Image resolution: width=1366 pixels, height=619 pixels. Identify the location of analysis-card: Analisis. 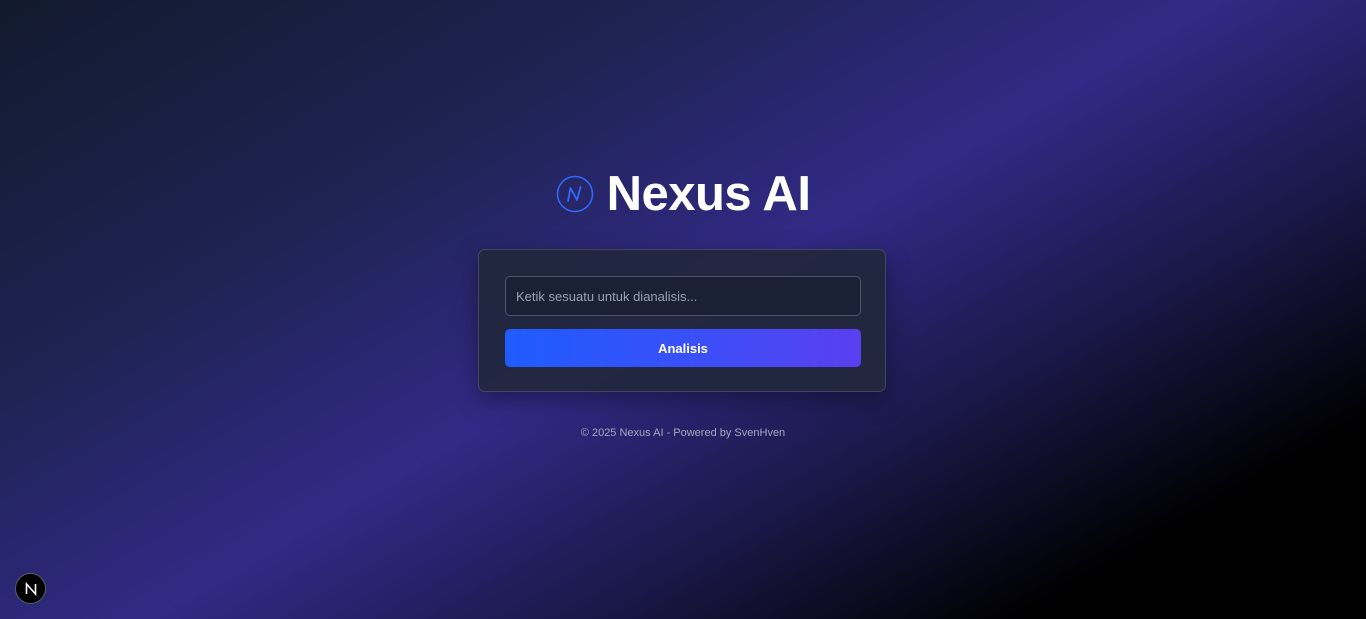
(682, 320).